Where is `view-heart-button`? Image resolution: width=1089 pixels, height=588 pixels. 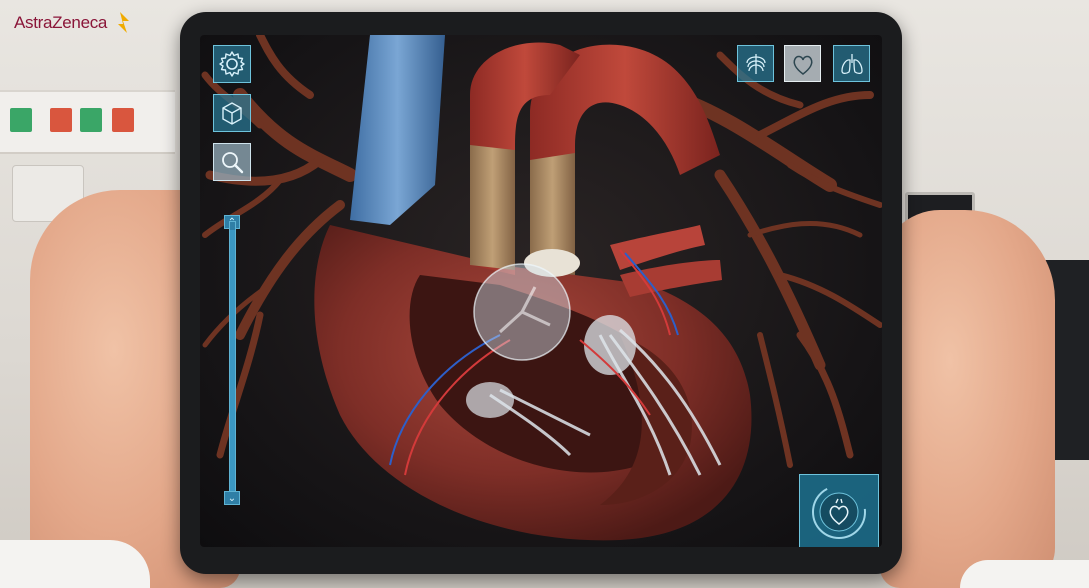 view-heart-button is located at coordinates (802, 63).